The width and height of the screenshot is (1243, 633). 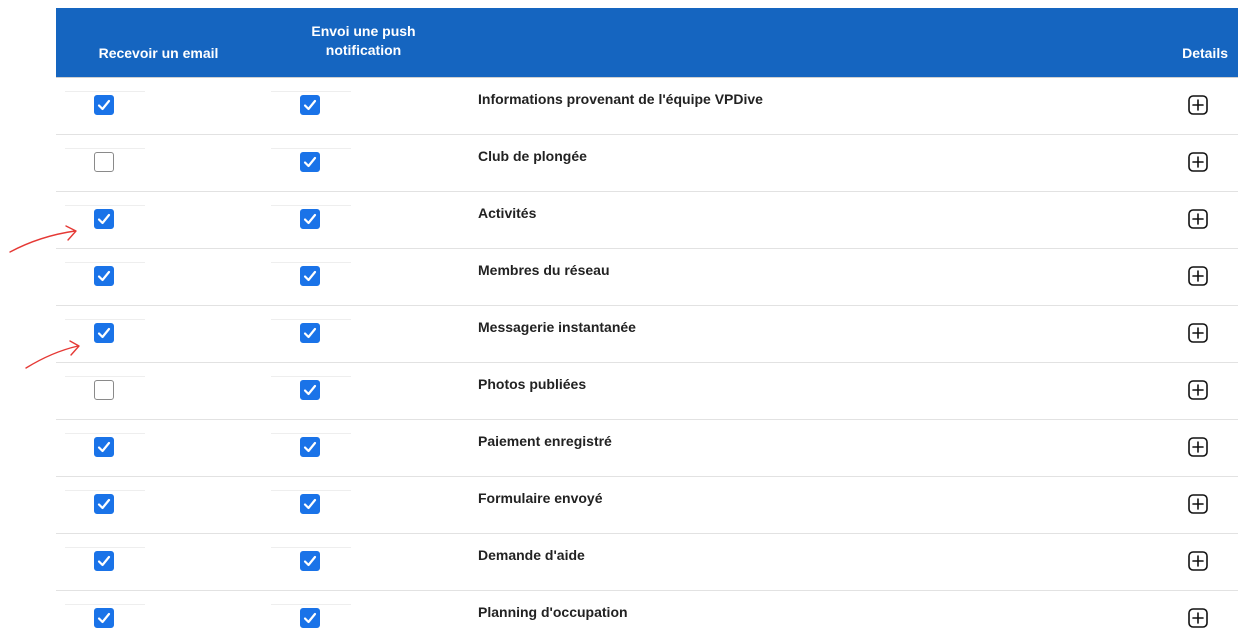 I want to click on header-push-line1: Envoi une push, so click(x=363, y=31).